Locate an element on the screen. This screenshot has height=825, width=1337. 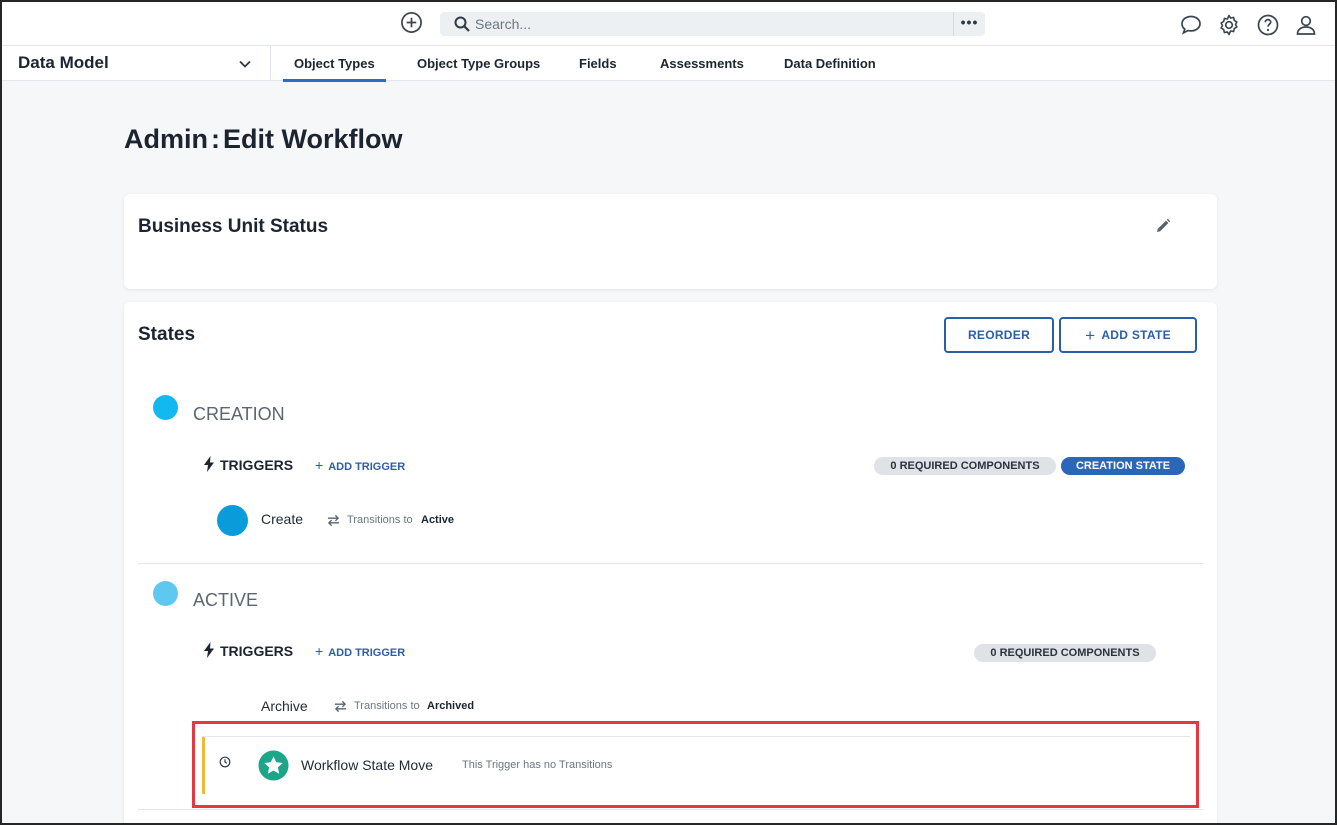
page-title-name: Edit Workflow is located at coordinates (313, 139).